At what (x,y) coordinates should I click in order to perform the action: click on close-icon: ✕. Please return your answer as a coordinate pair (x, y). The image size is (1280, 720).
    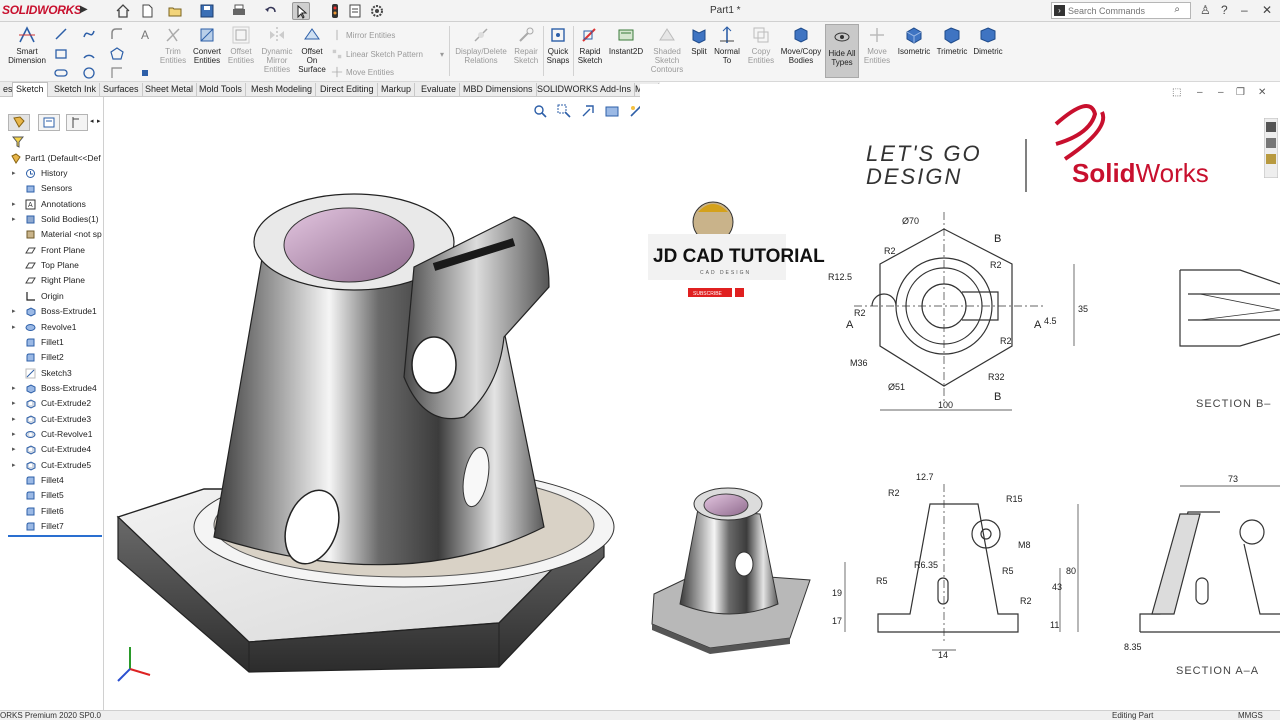
    Looking at the image, I should click on (1267, 10).